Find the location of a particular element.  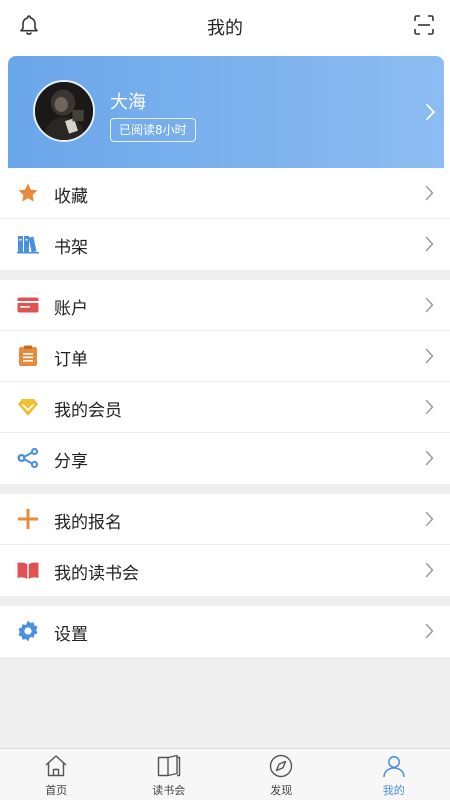

menu-item-account: 账户 is located at coordinates (225, 305).